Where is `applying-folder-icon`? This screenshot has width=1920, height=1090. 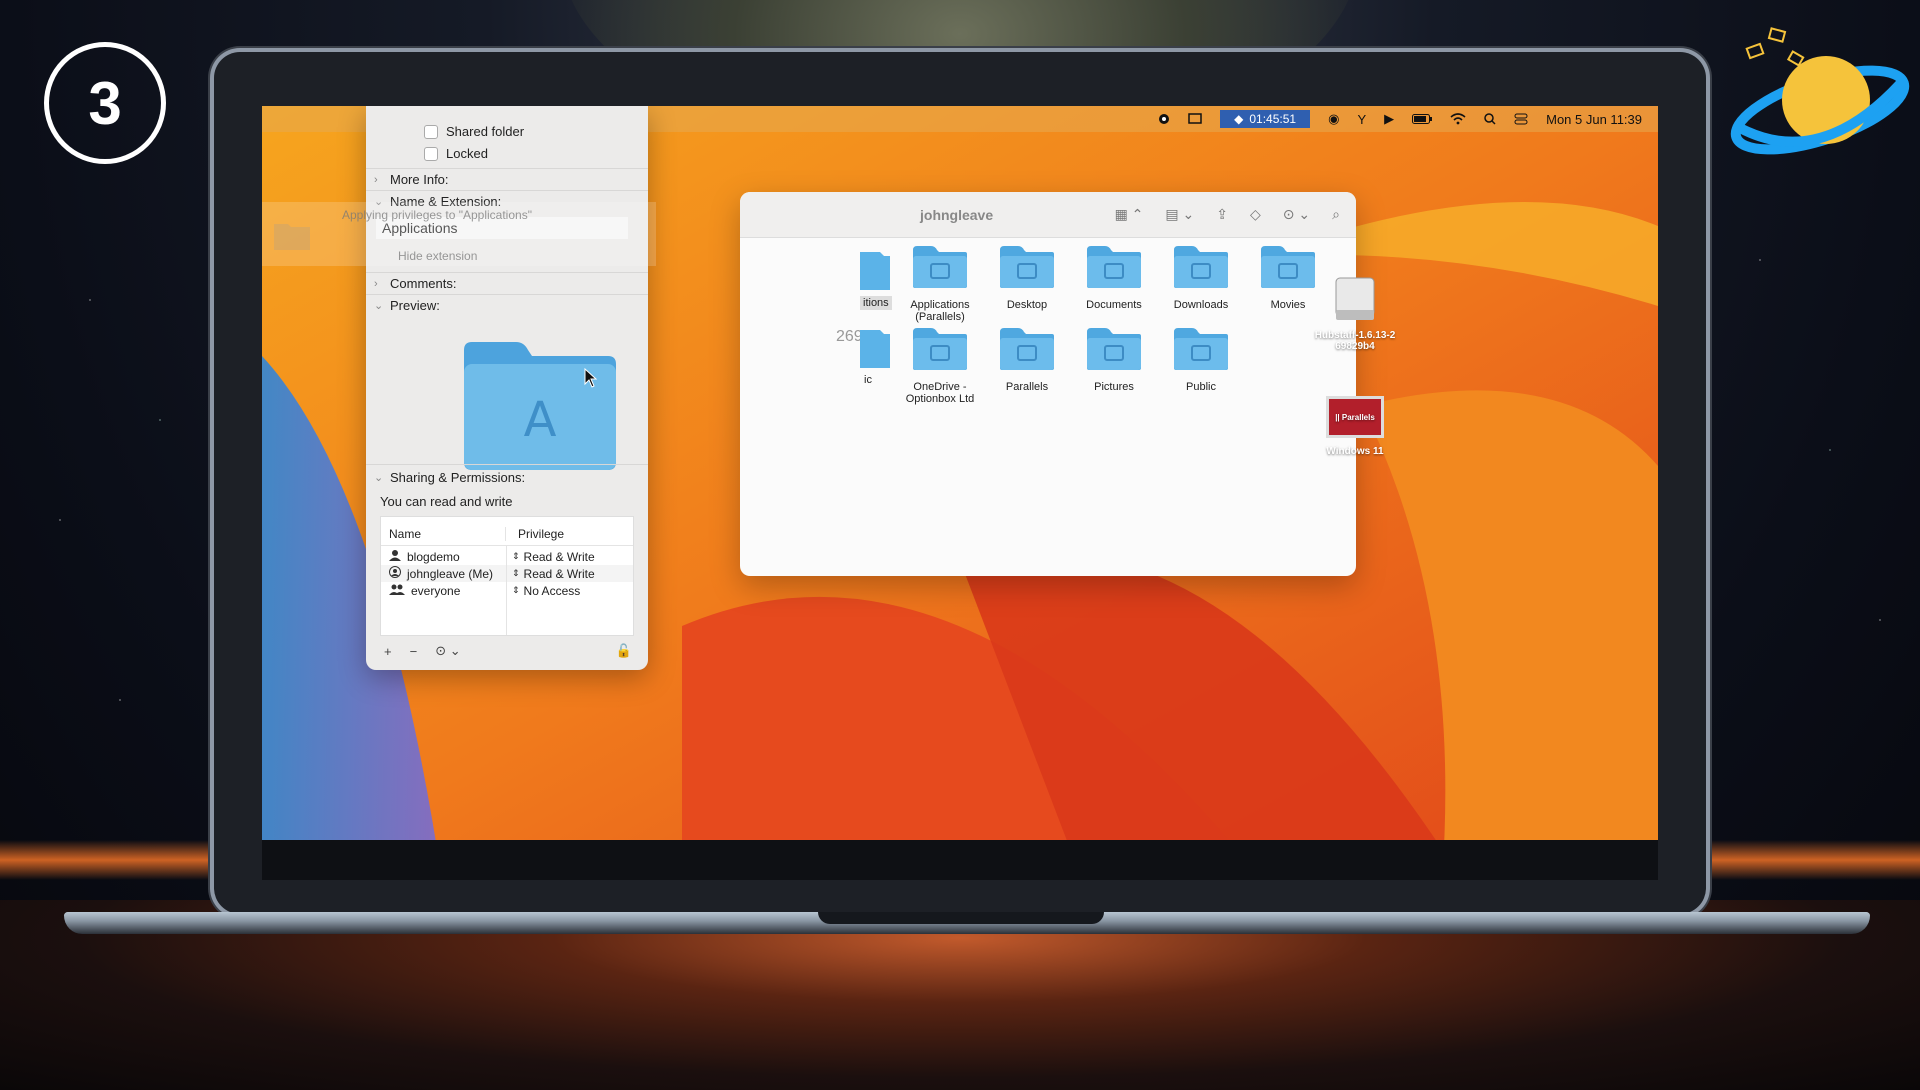
applying-folder-icon is located at coordinates (292, 237).